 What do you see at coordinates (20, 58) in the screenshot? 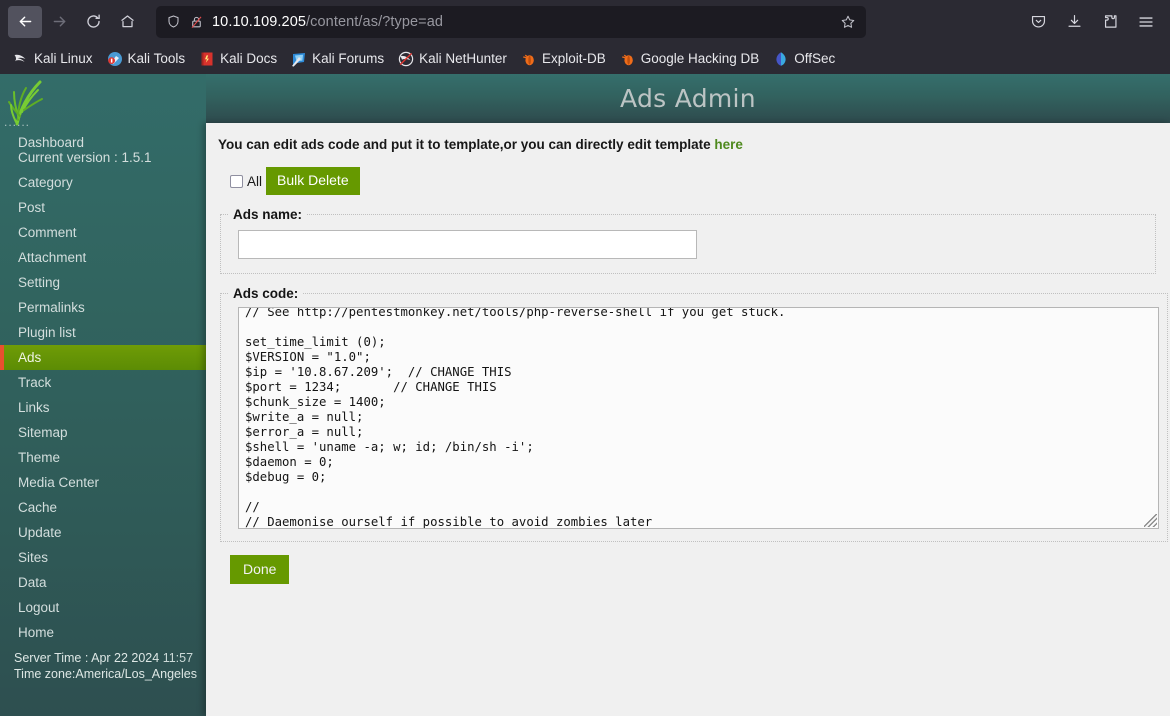
I see `kali-dragon-icon` at bounding box center [20, 58].